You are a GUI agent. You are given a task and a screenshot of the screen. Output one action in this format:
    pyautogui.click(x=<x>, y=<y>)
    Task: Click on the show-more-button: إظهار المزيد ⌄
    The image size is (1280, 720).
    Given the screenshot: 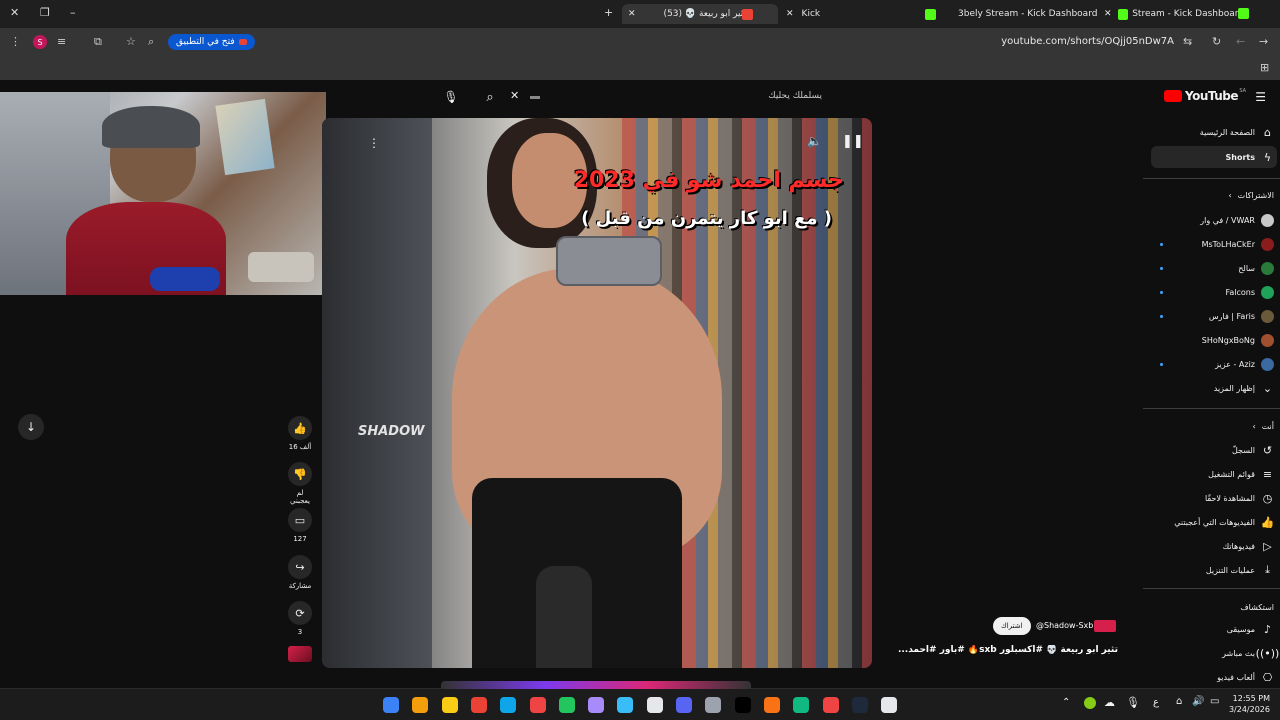 What is the action you would take?
    pyautogui.click(x=1244, y=388)
    